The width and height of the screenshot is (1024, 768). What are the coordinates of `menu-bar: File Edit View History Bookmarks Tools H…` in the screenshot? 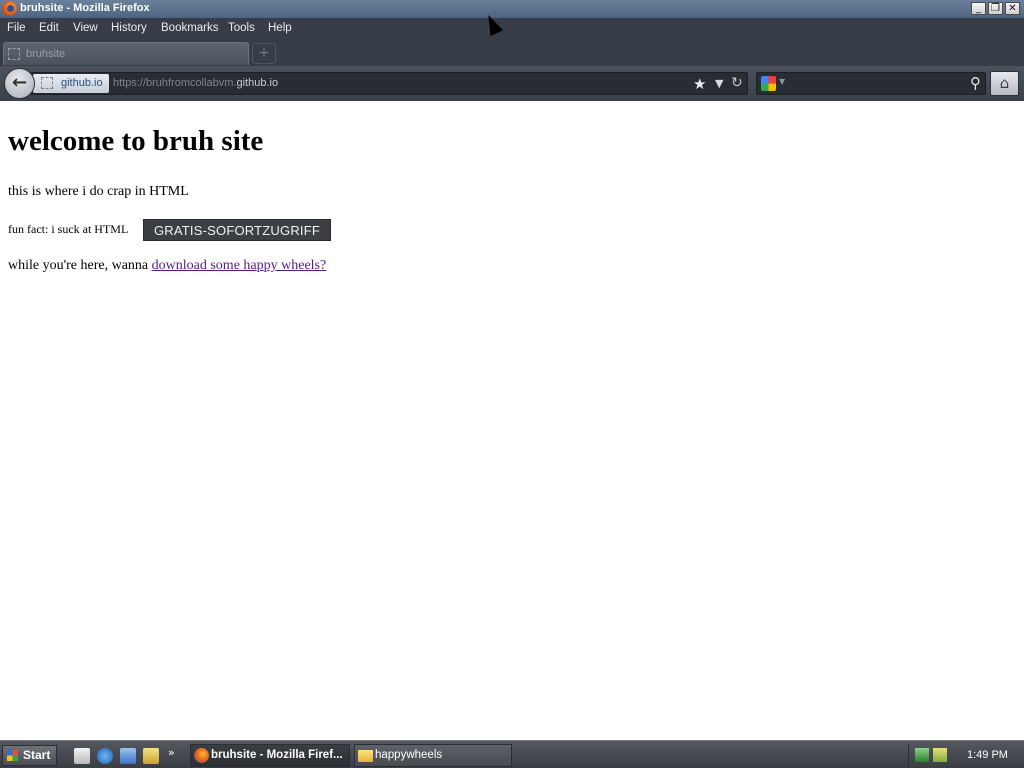 It's located at (512, 29).